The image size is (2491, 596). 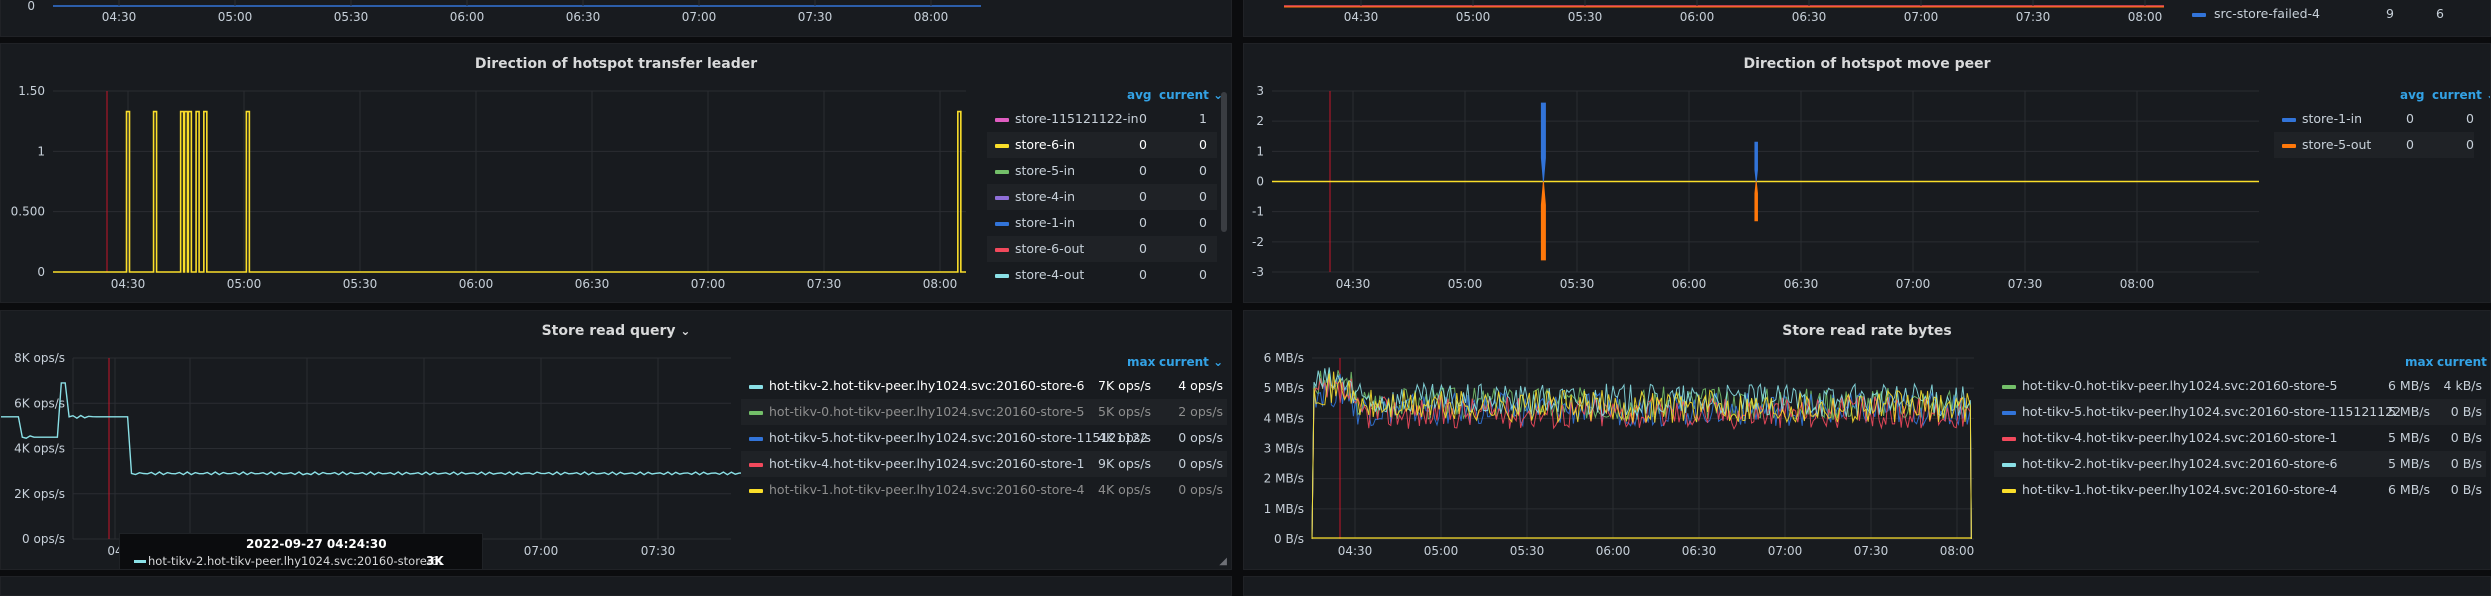 I want to click on x-tick-label: 08:00, so click(x=2145, y=17).